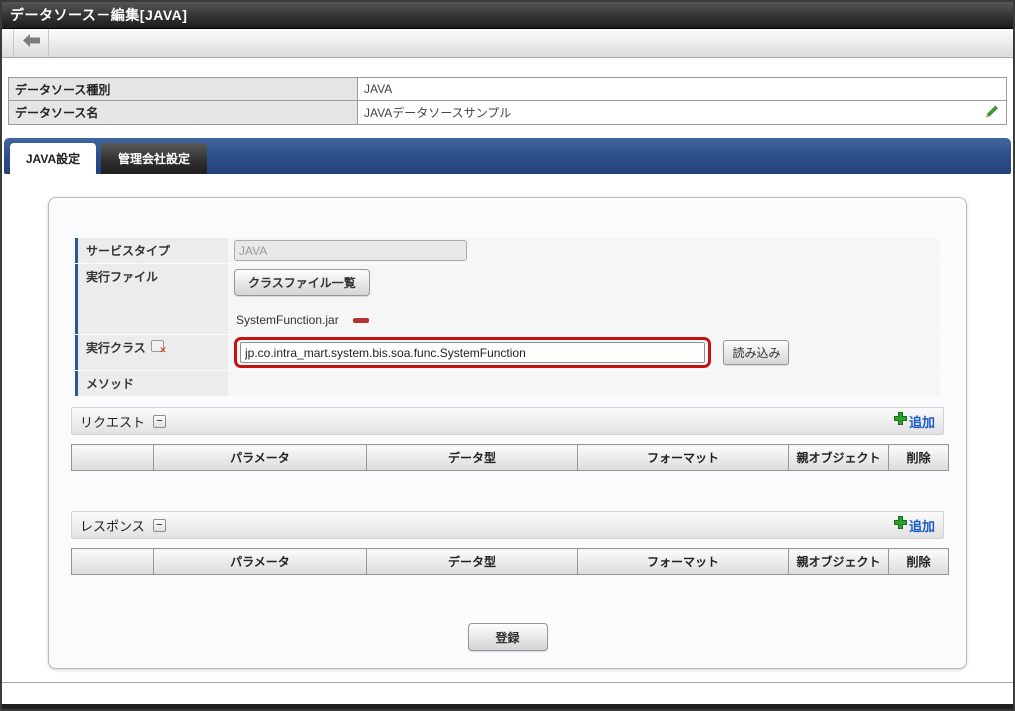 Image resolution: width=1015 pixels, height=711 pixels. What do you see at coordinates (507, 525) in the screenshot?
I see `response-section-bar: レスポンス − 追加` at bounding box center [507, 525].